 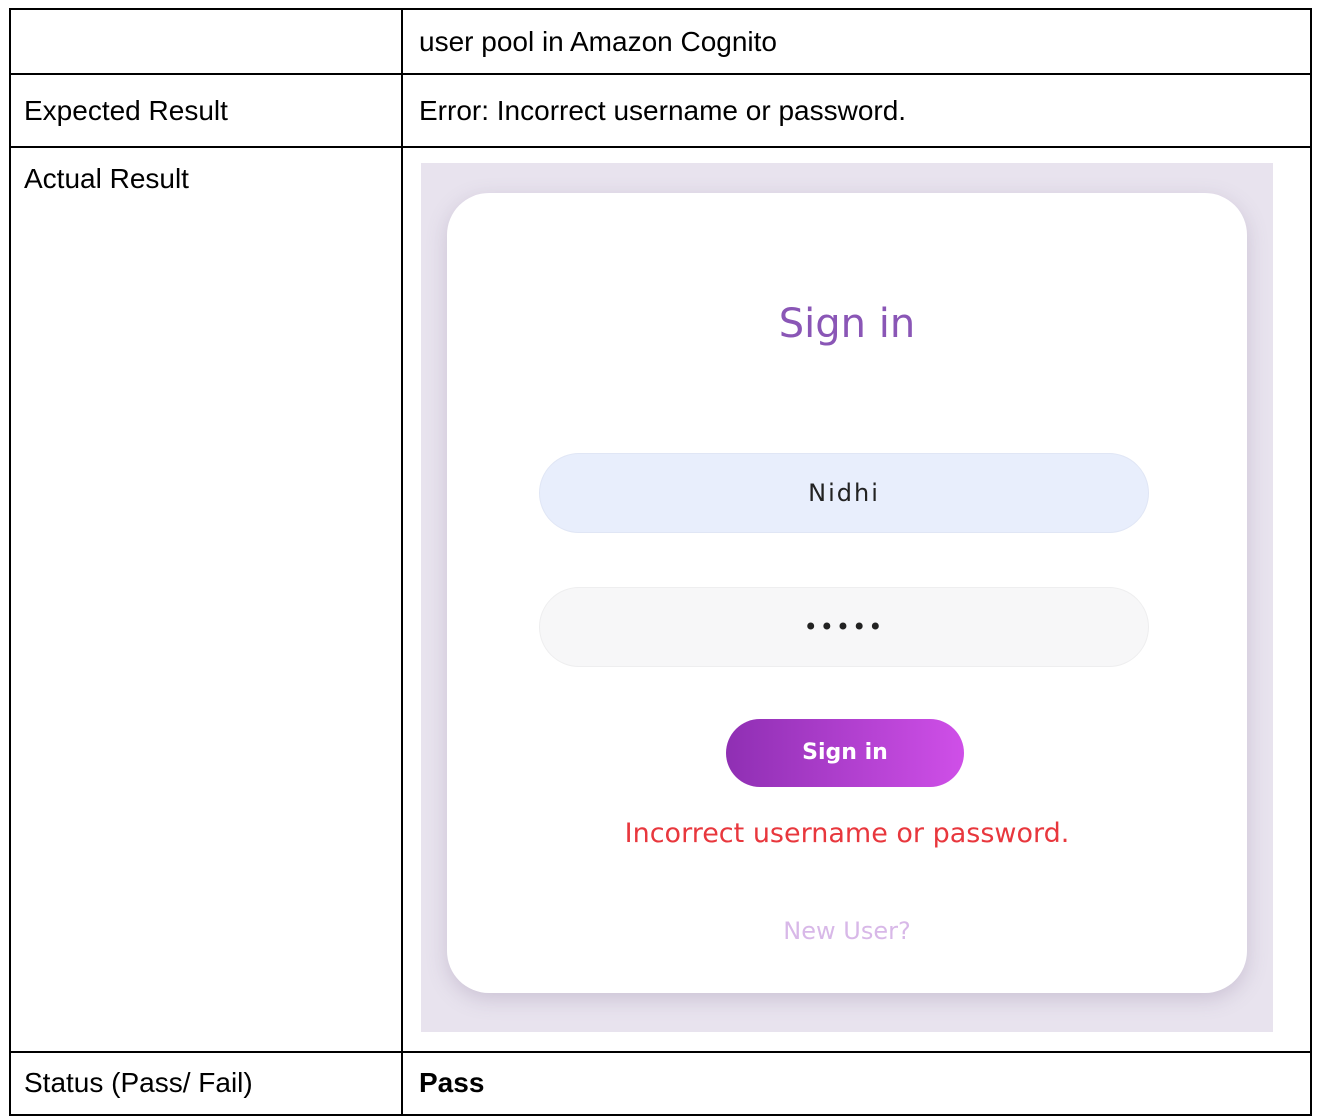 What do you see at coordinates (845, 753) in the screenshot?
I see `sign-in-button: Sign in` at bounding box center [845, 753].